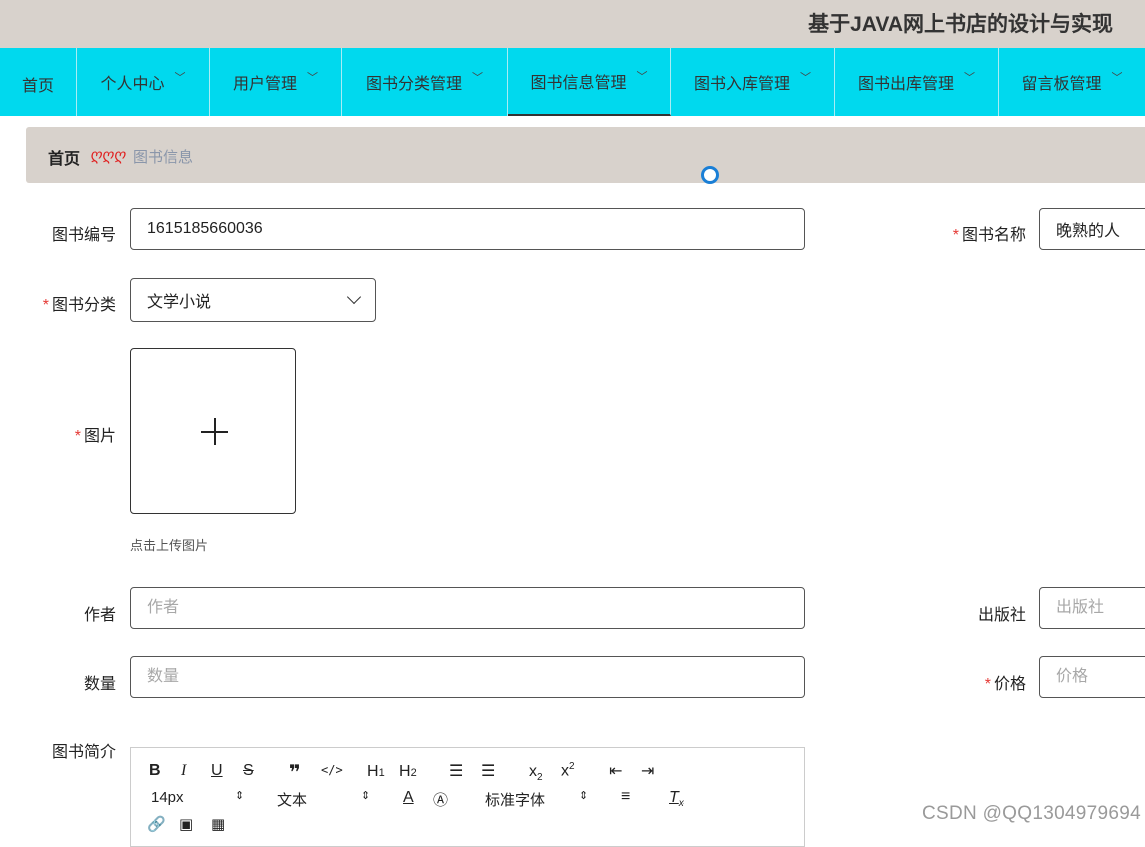 The height and width of the screenshot is (847, 1145). Describe the element at coordinates (217, 771) in the screenshot. I see `underline-icon: U` at that location.